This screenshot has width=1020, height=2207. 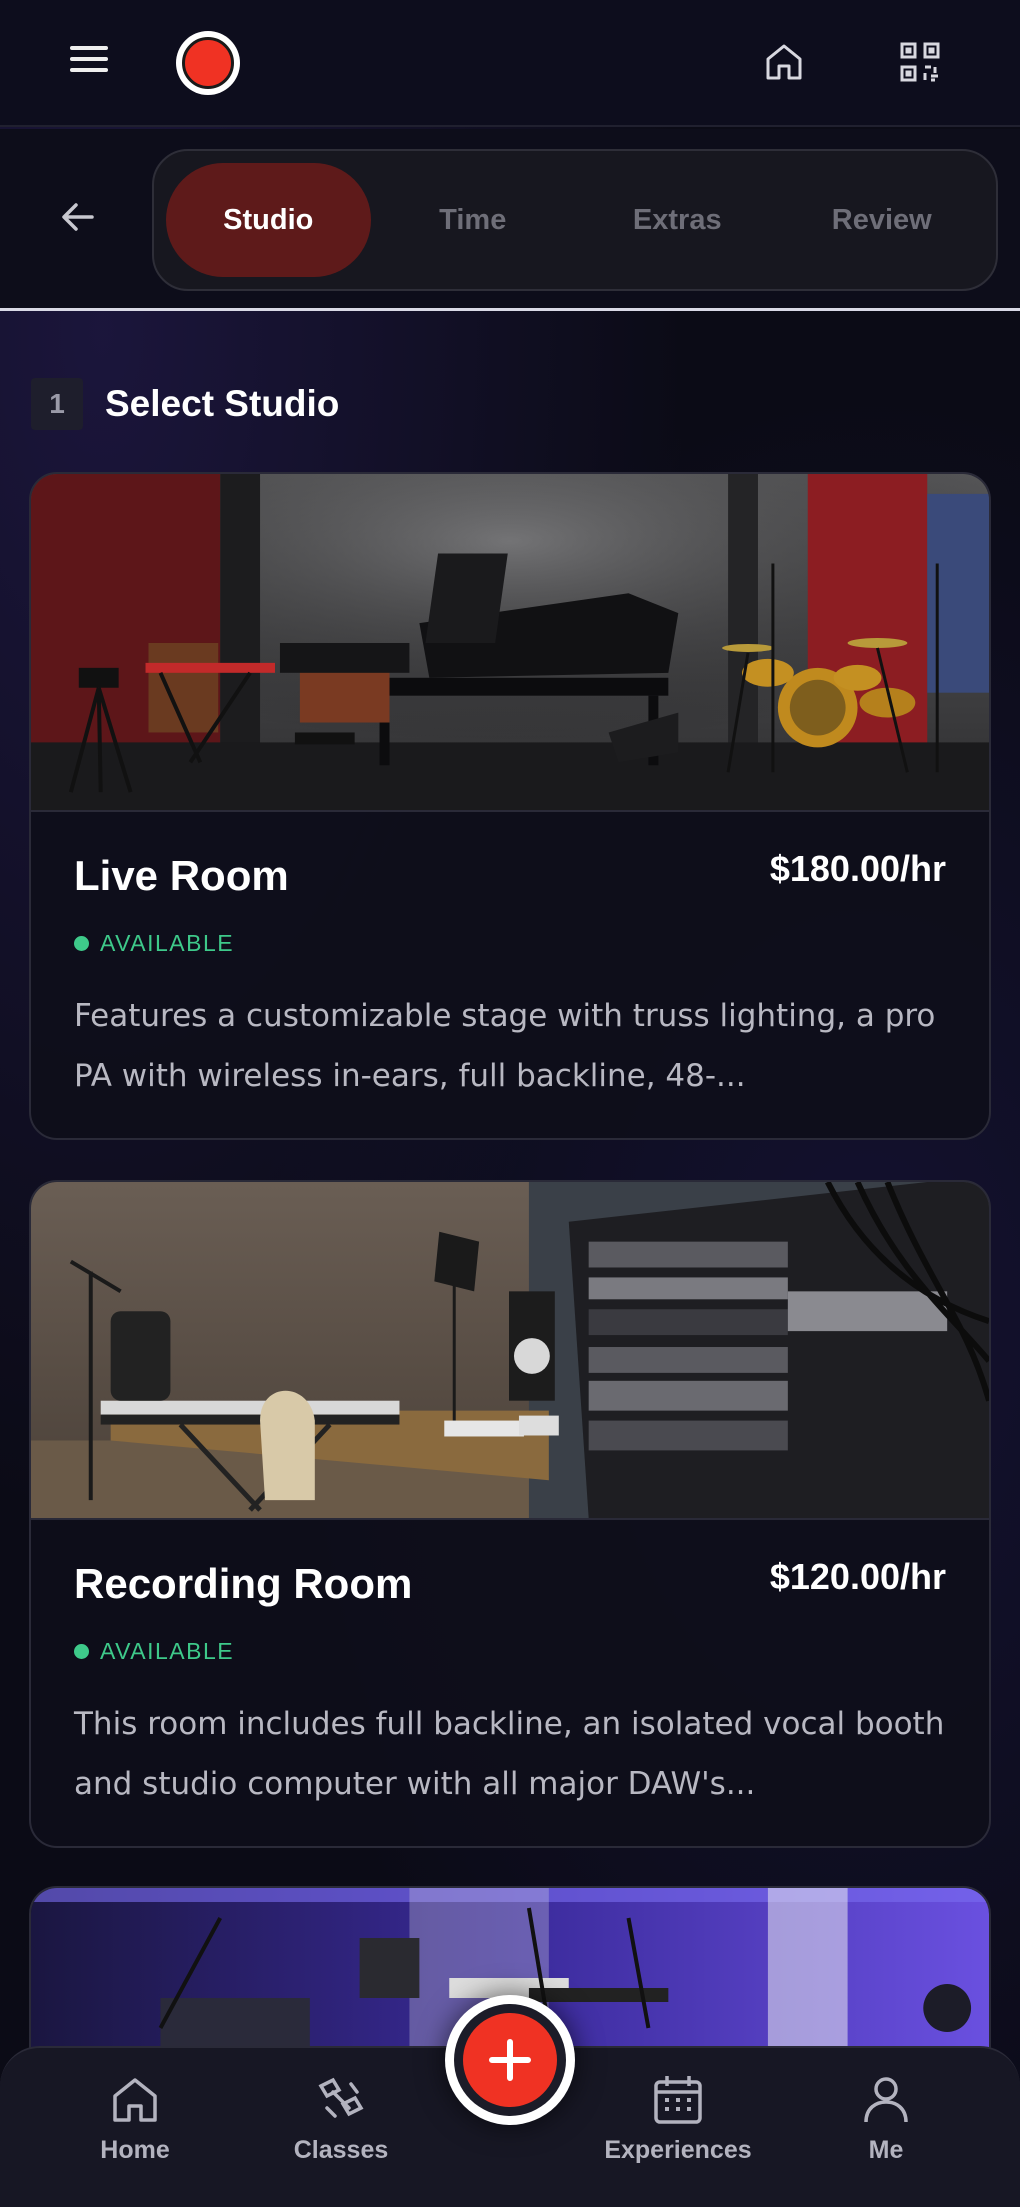 What do you see at coordinates (882, 220) in the screenshot?
I see `tab-review: Review` at bounding box center [882, 220].